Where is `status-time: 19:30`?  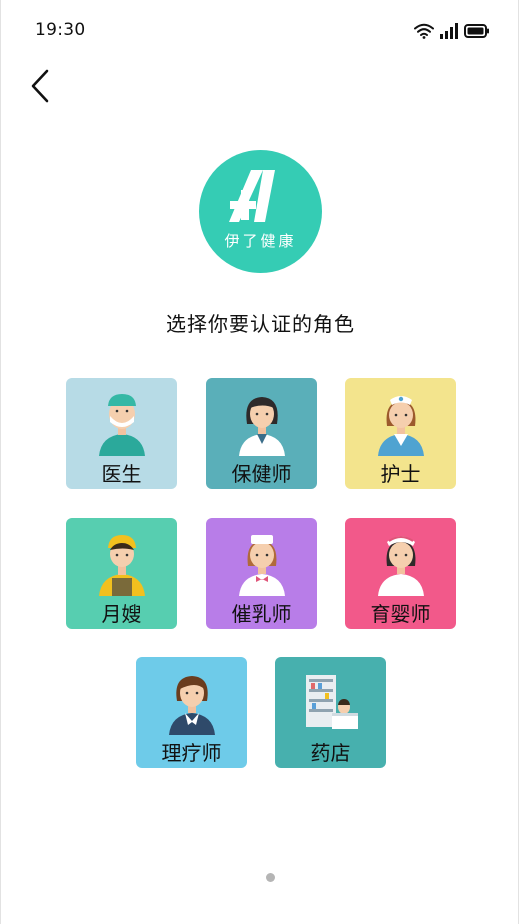
status-time: 19:30 is located at coordinates (60, 30).